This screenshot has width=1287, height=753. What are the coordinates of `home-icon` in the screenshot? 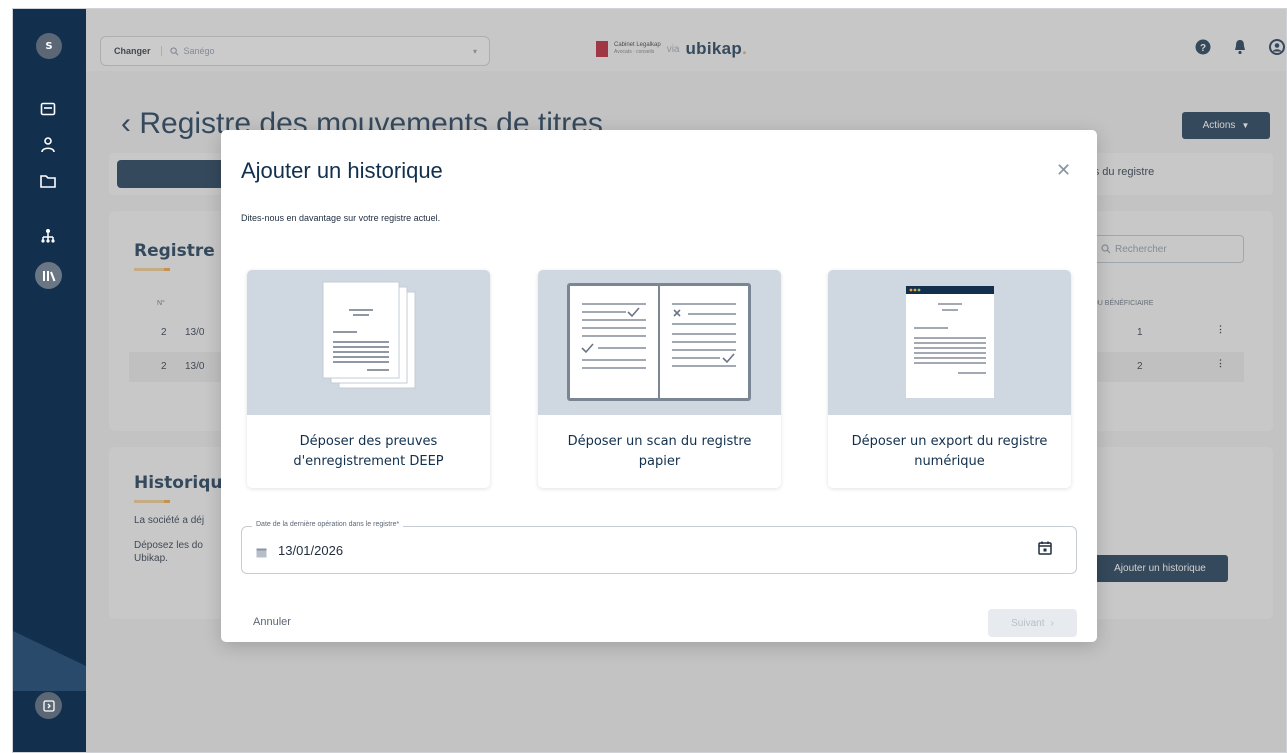 It's located at (48, 109).